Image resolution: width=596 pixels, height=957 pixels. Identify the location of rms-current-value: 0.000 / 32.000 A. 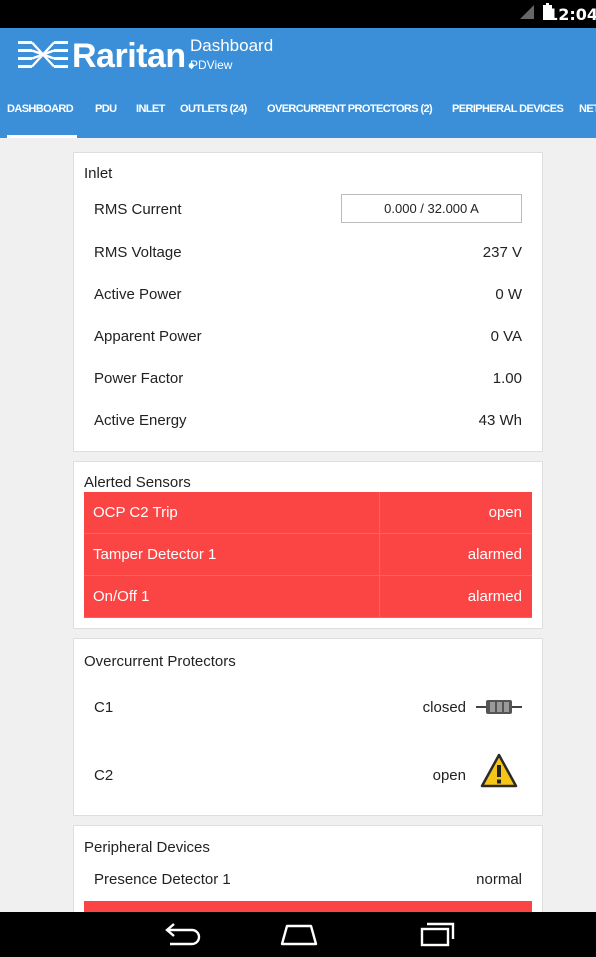
(431, 208).